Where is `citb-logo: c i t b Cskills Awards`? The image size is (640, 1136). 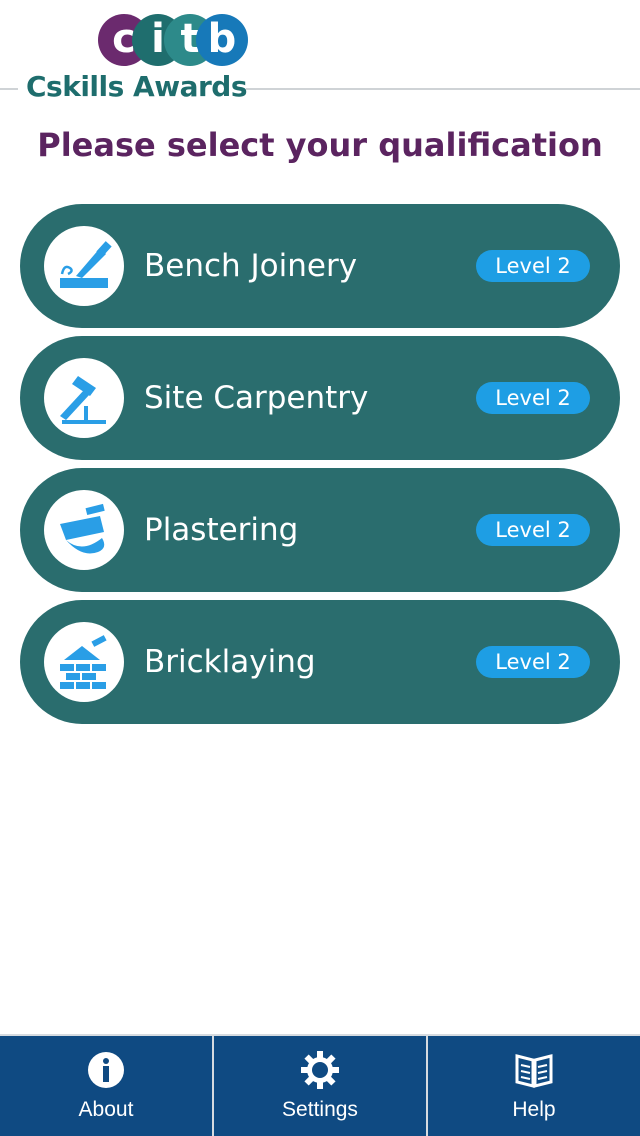 citb-logo: c i t b Cskills Awards is located at coordinates (136, 58).